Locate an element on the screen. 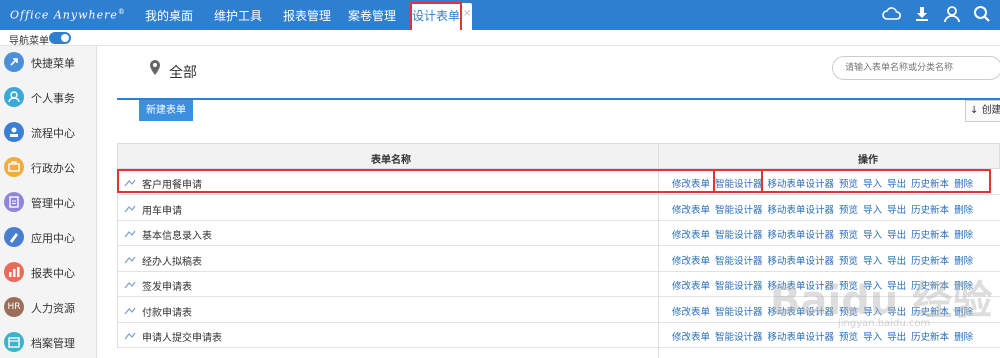  tab-file-management: 案卷管理 is located at coordinates (372, 15).